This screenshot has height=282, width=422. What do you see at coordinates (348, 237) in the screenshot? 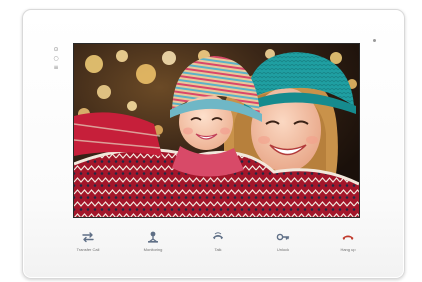
I see `hang-up-icon` at bounding box center [348, 237].